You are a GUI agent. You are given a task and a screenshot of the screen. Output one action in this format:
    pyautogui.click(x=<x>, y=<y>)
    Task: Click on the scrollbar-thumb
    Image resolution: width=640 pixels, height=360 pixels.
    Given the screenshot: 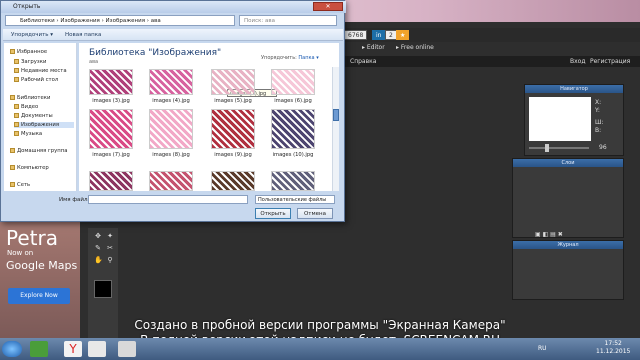 What is the action you would take?
    pyautogui.click(x=336, y=115)
    